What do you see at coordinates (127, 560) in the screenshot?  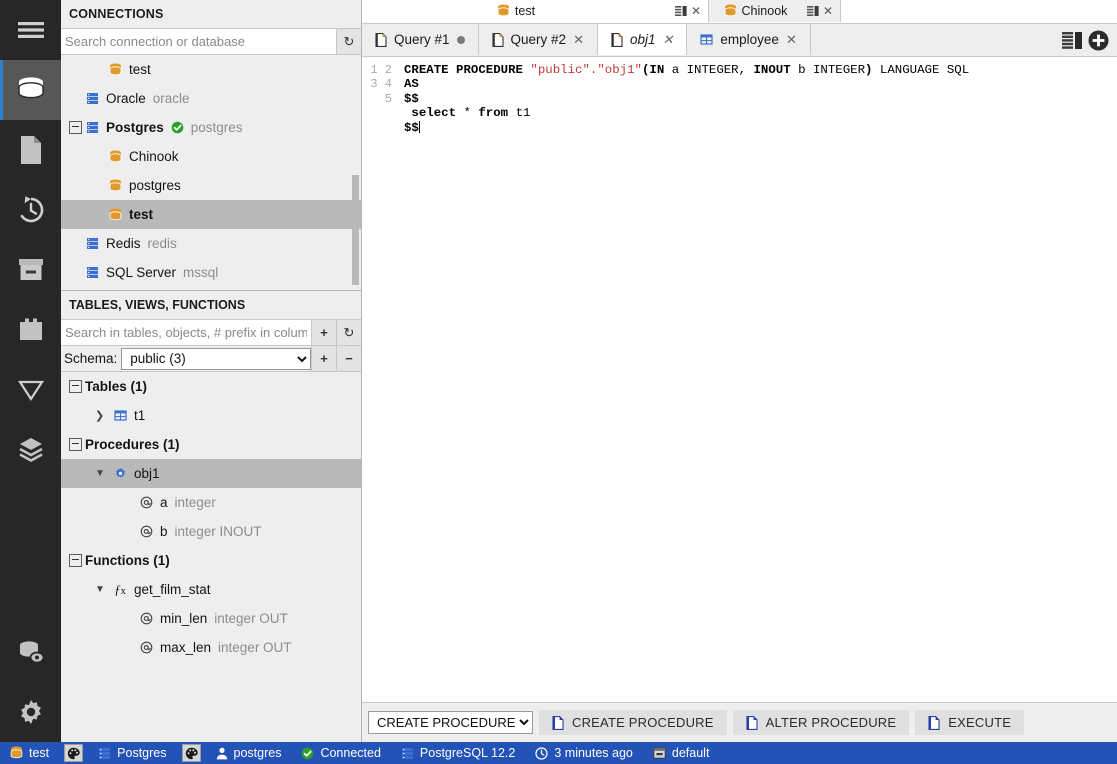 I see `metadata-tree-item-label: Functions (1)` at bounding box center [127, 560].